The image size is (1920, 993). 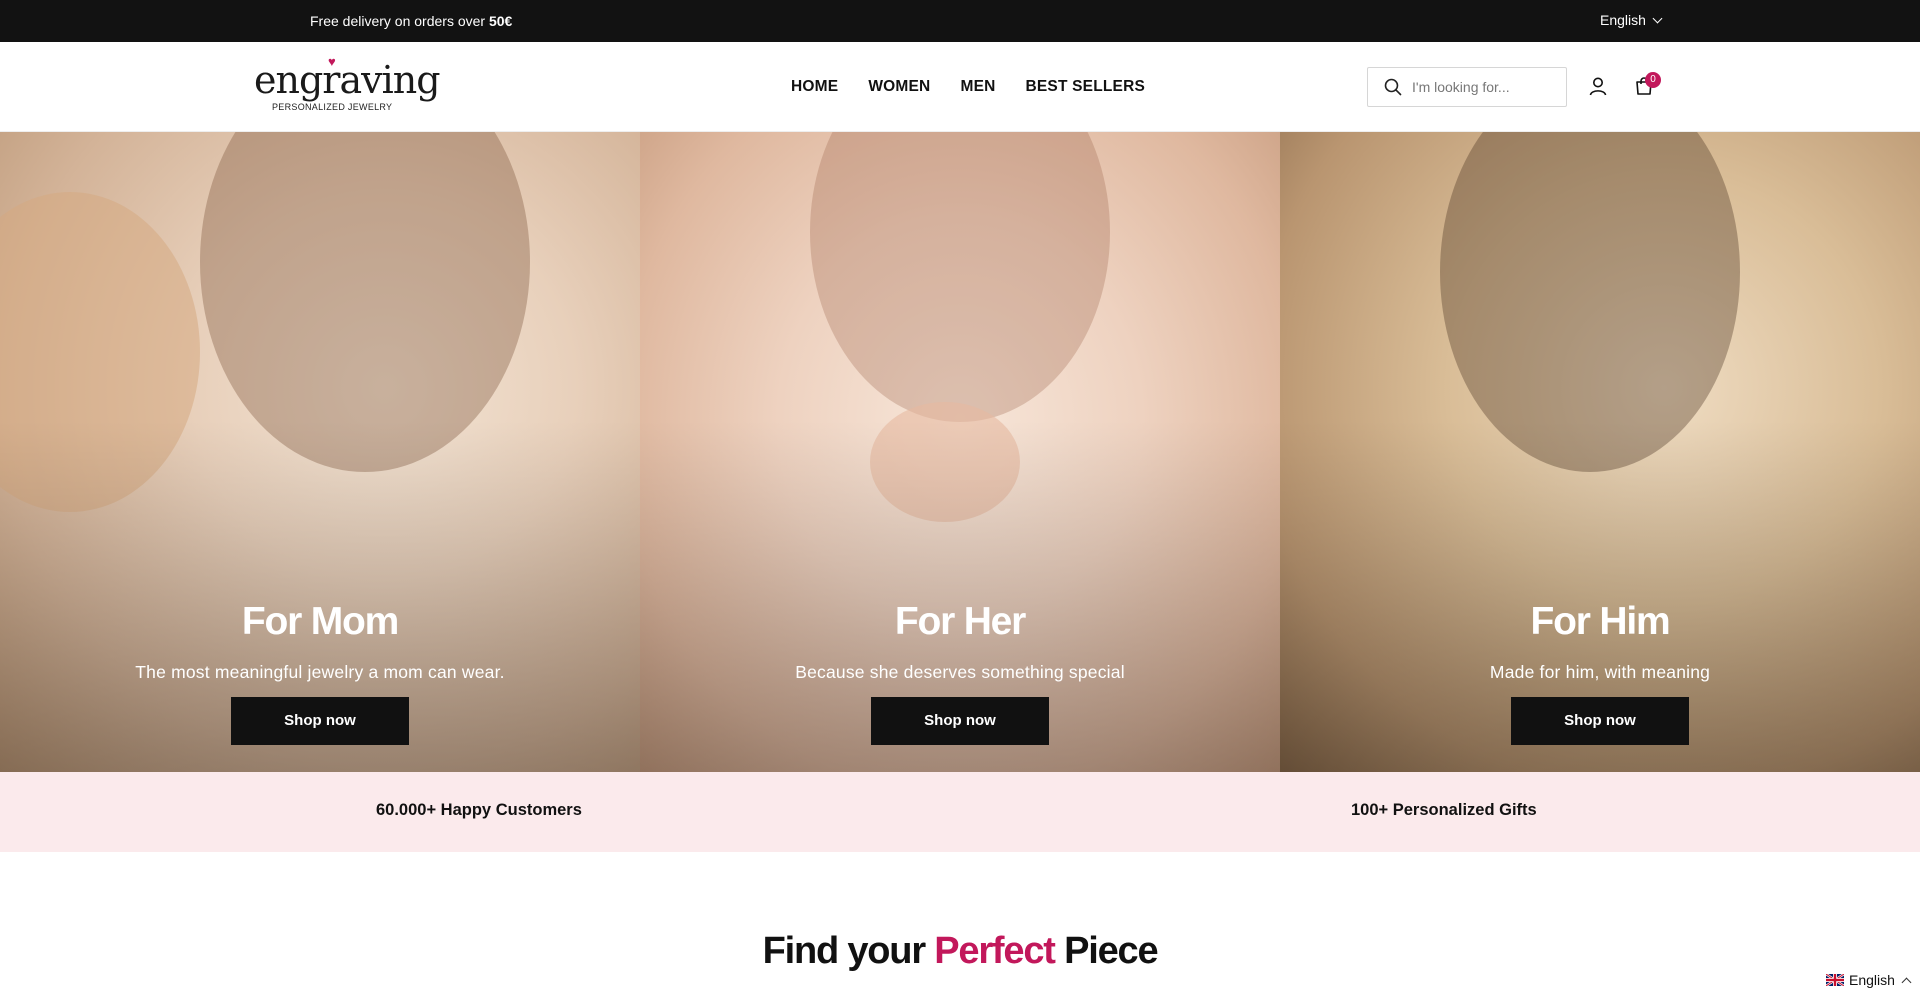 I want to click on announcement-text: Free delivery on orders over, so click(x=398, y=21).